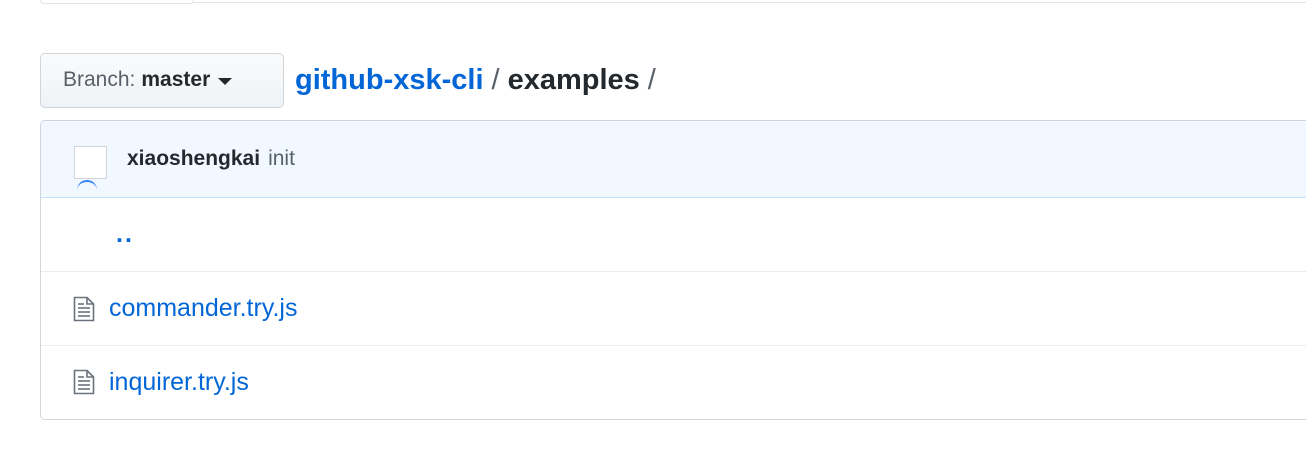 This screenshot has height=472, width=1306. Describe the element at coordinates (193, 159) in the screenshot. I see `commit-author-link: xiaoshengkai` at that location.